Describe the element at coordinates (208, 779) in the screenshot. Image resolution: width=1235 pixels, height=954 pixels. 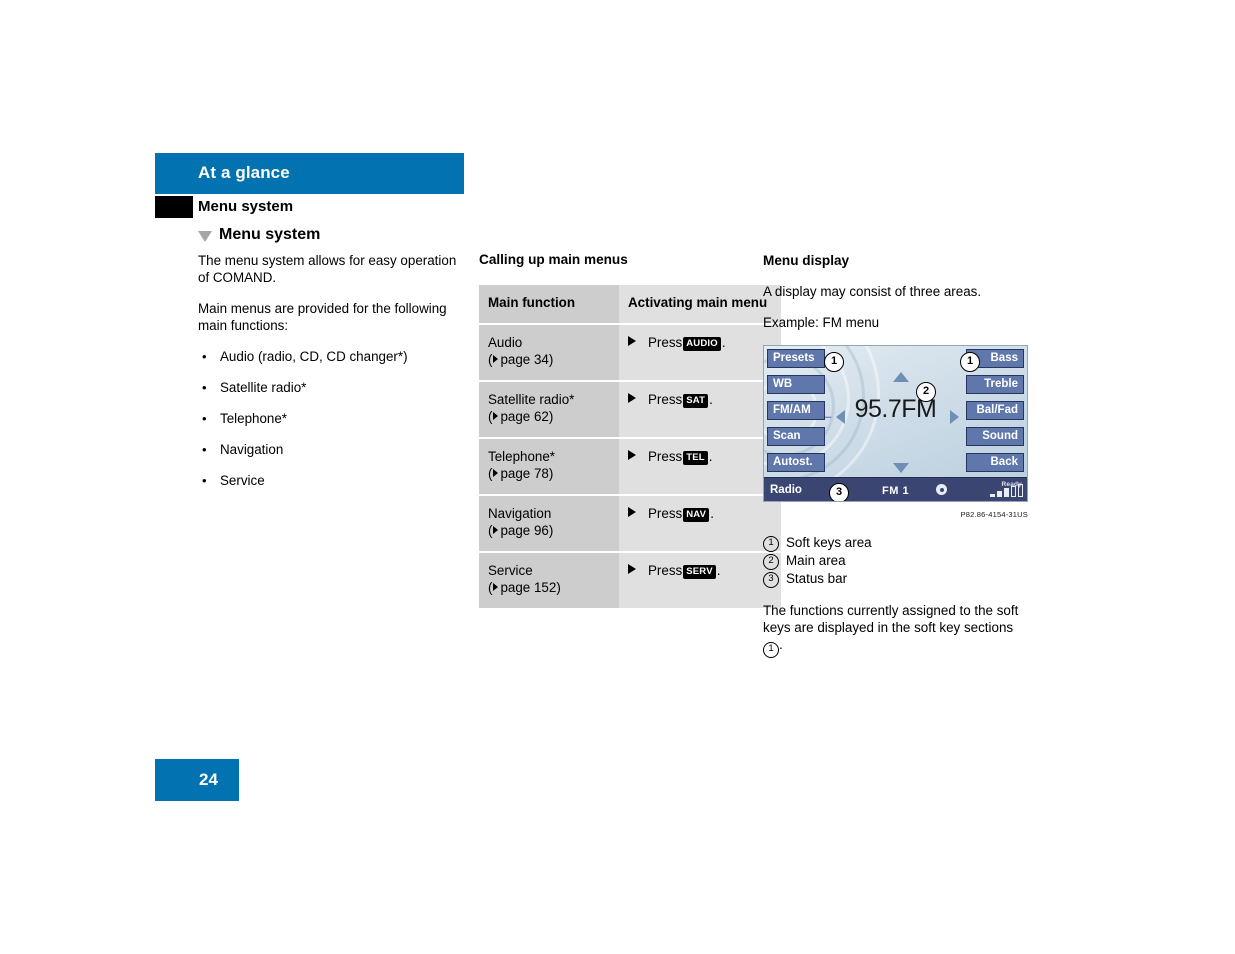
I see `page-number: 24` at that location.